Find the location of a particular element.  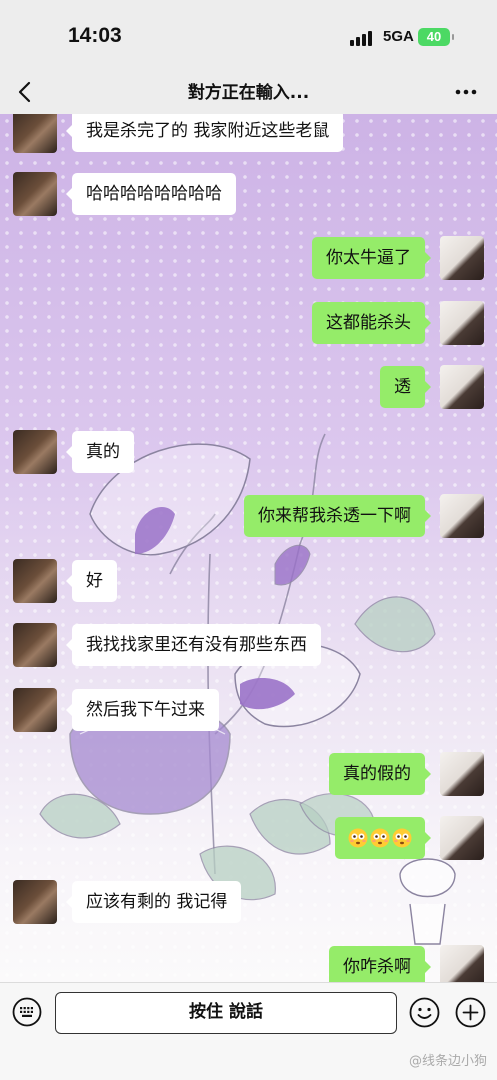

keyboard-icon is located at coordinates (27, 1012).